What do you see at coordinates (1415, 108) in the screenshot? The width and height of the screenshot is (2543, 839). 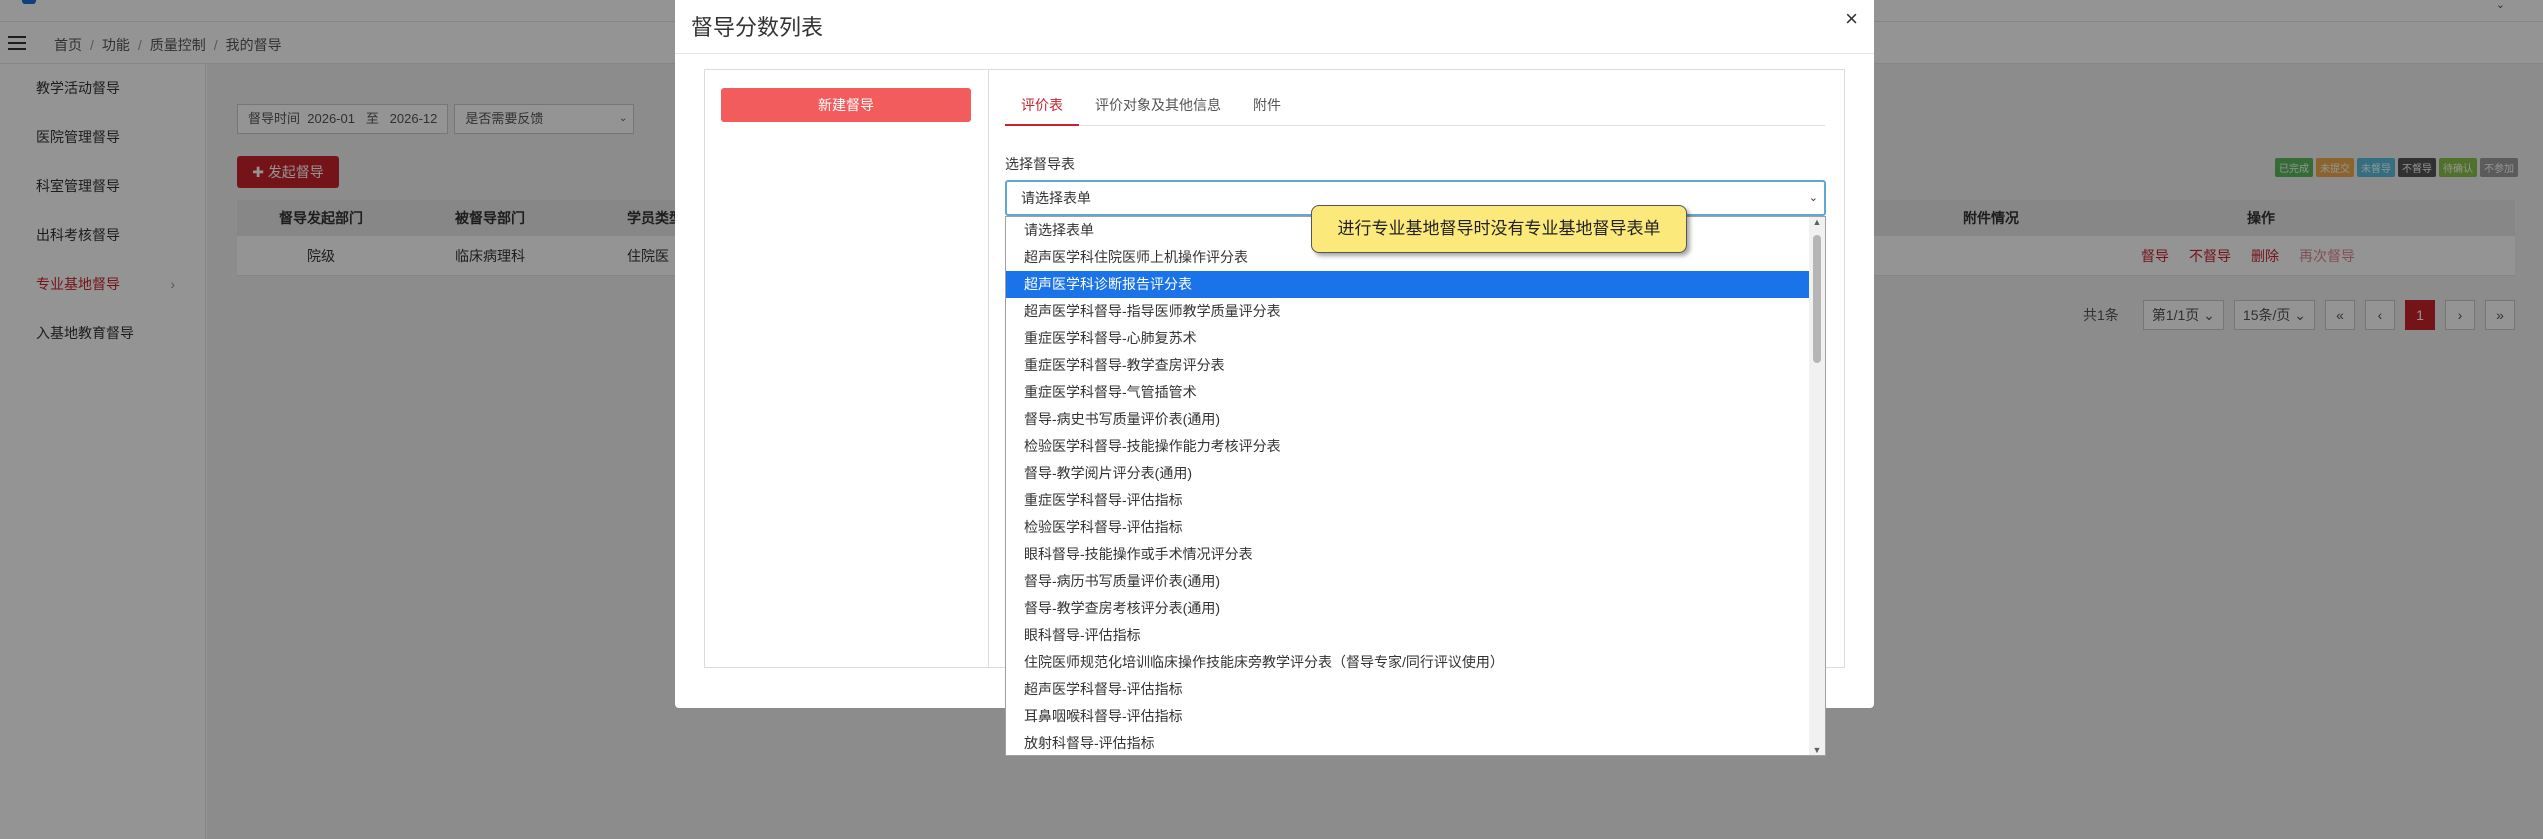 I see `tab-bar: 评价表 评价对象及其他信息 附件` at bounding box center [1415, 108].